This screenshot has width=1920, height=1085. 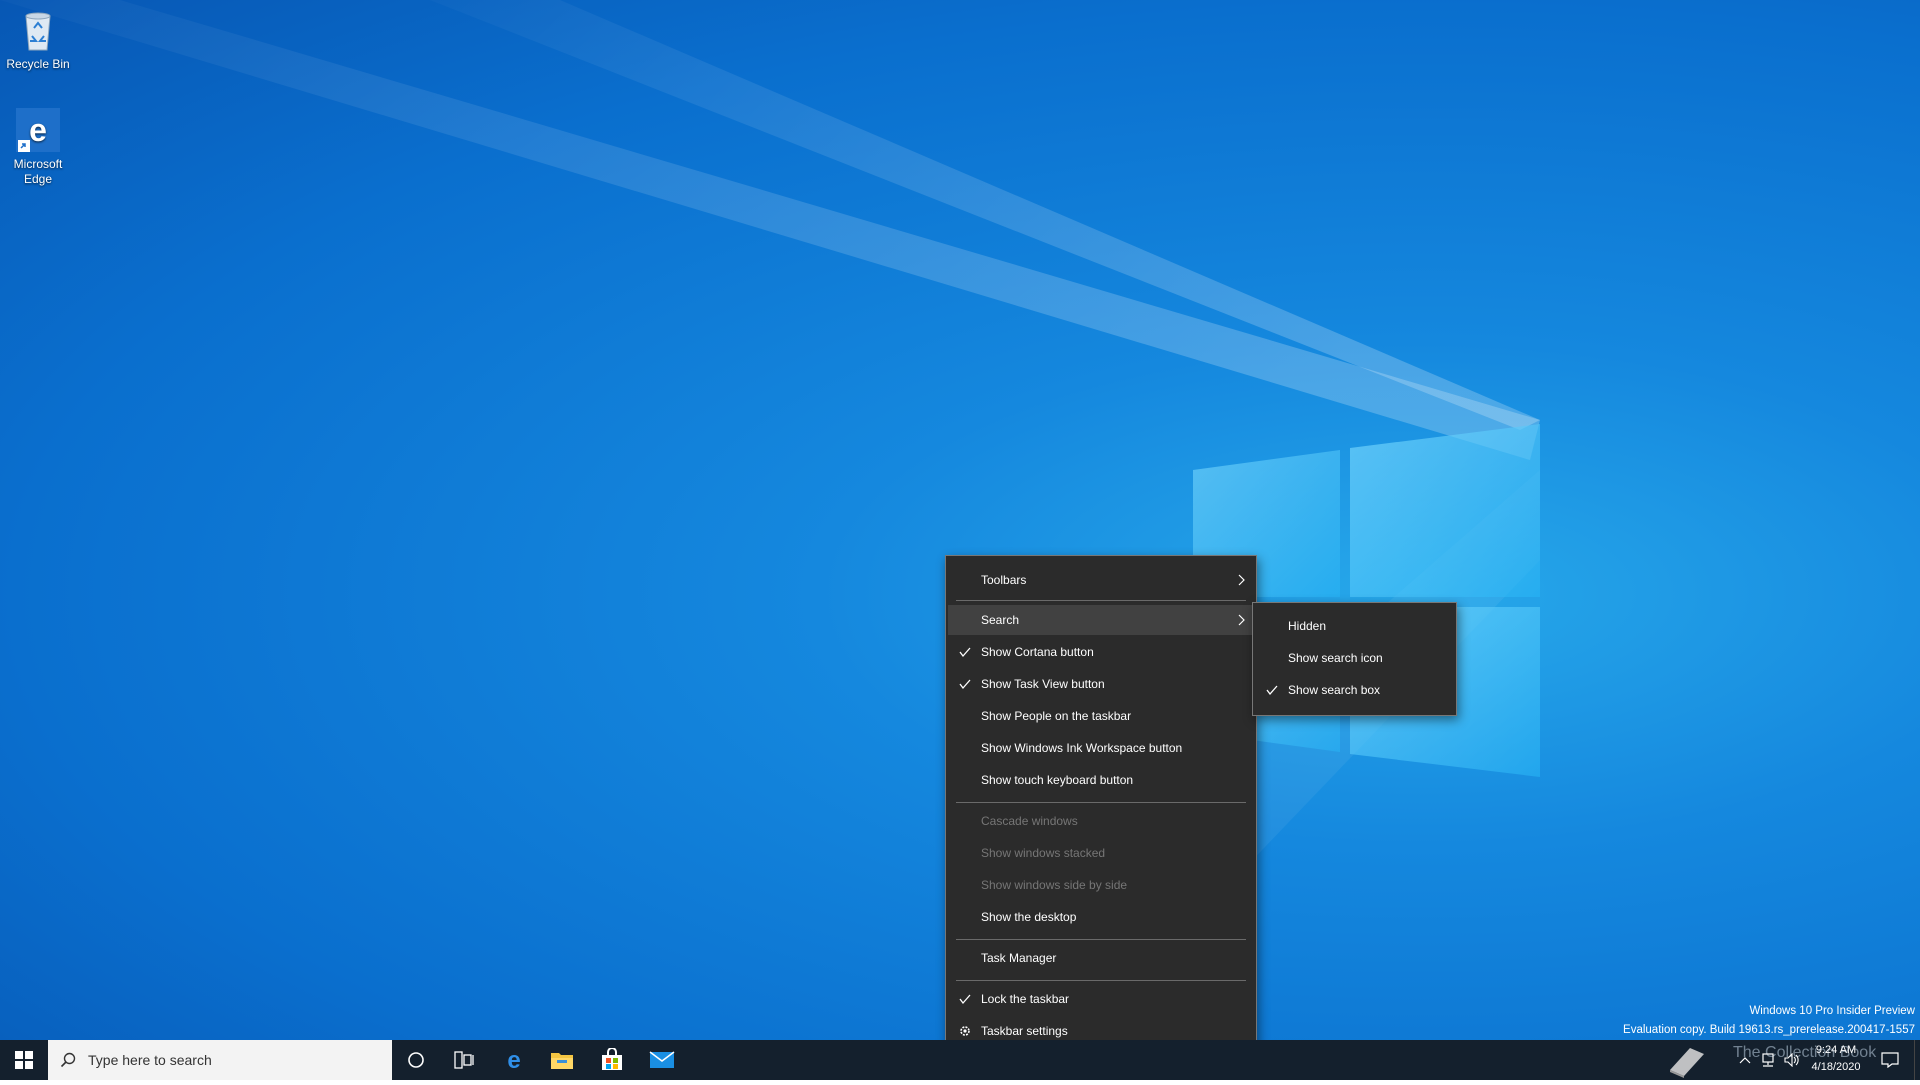 I want to click on search-submenu: Hidden Show search icon Show search box, so click(x=1354, y=659).